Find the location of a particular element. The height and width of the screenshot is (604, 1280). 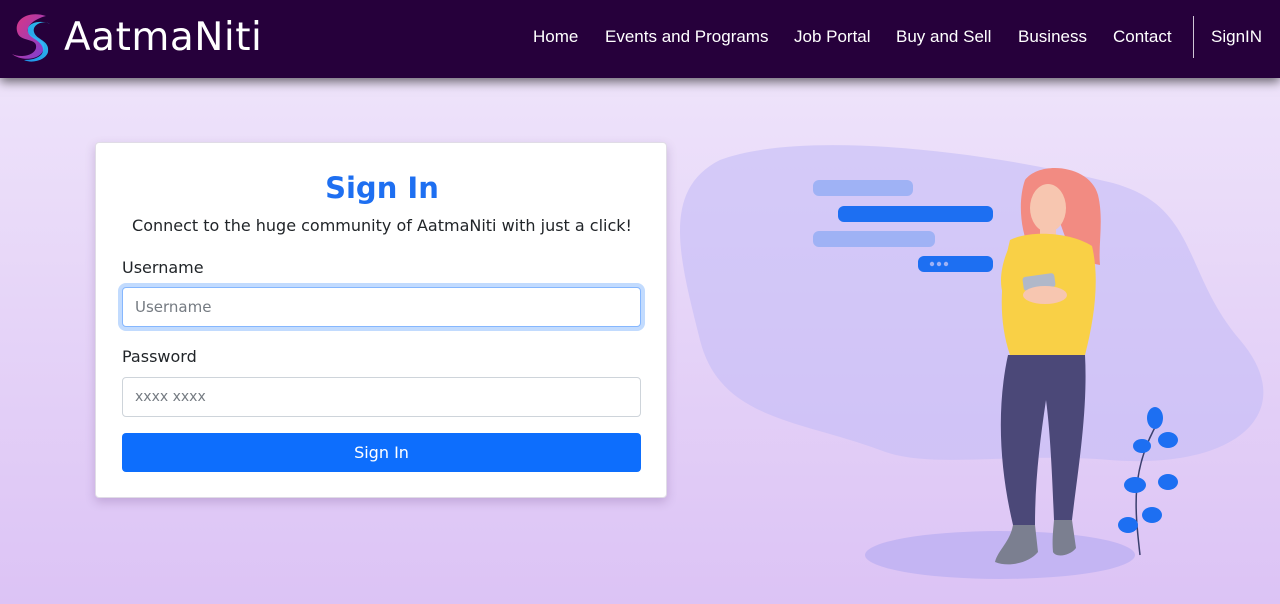

nav-divider is located at coordinates (1193, 37).